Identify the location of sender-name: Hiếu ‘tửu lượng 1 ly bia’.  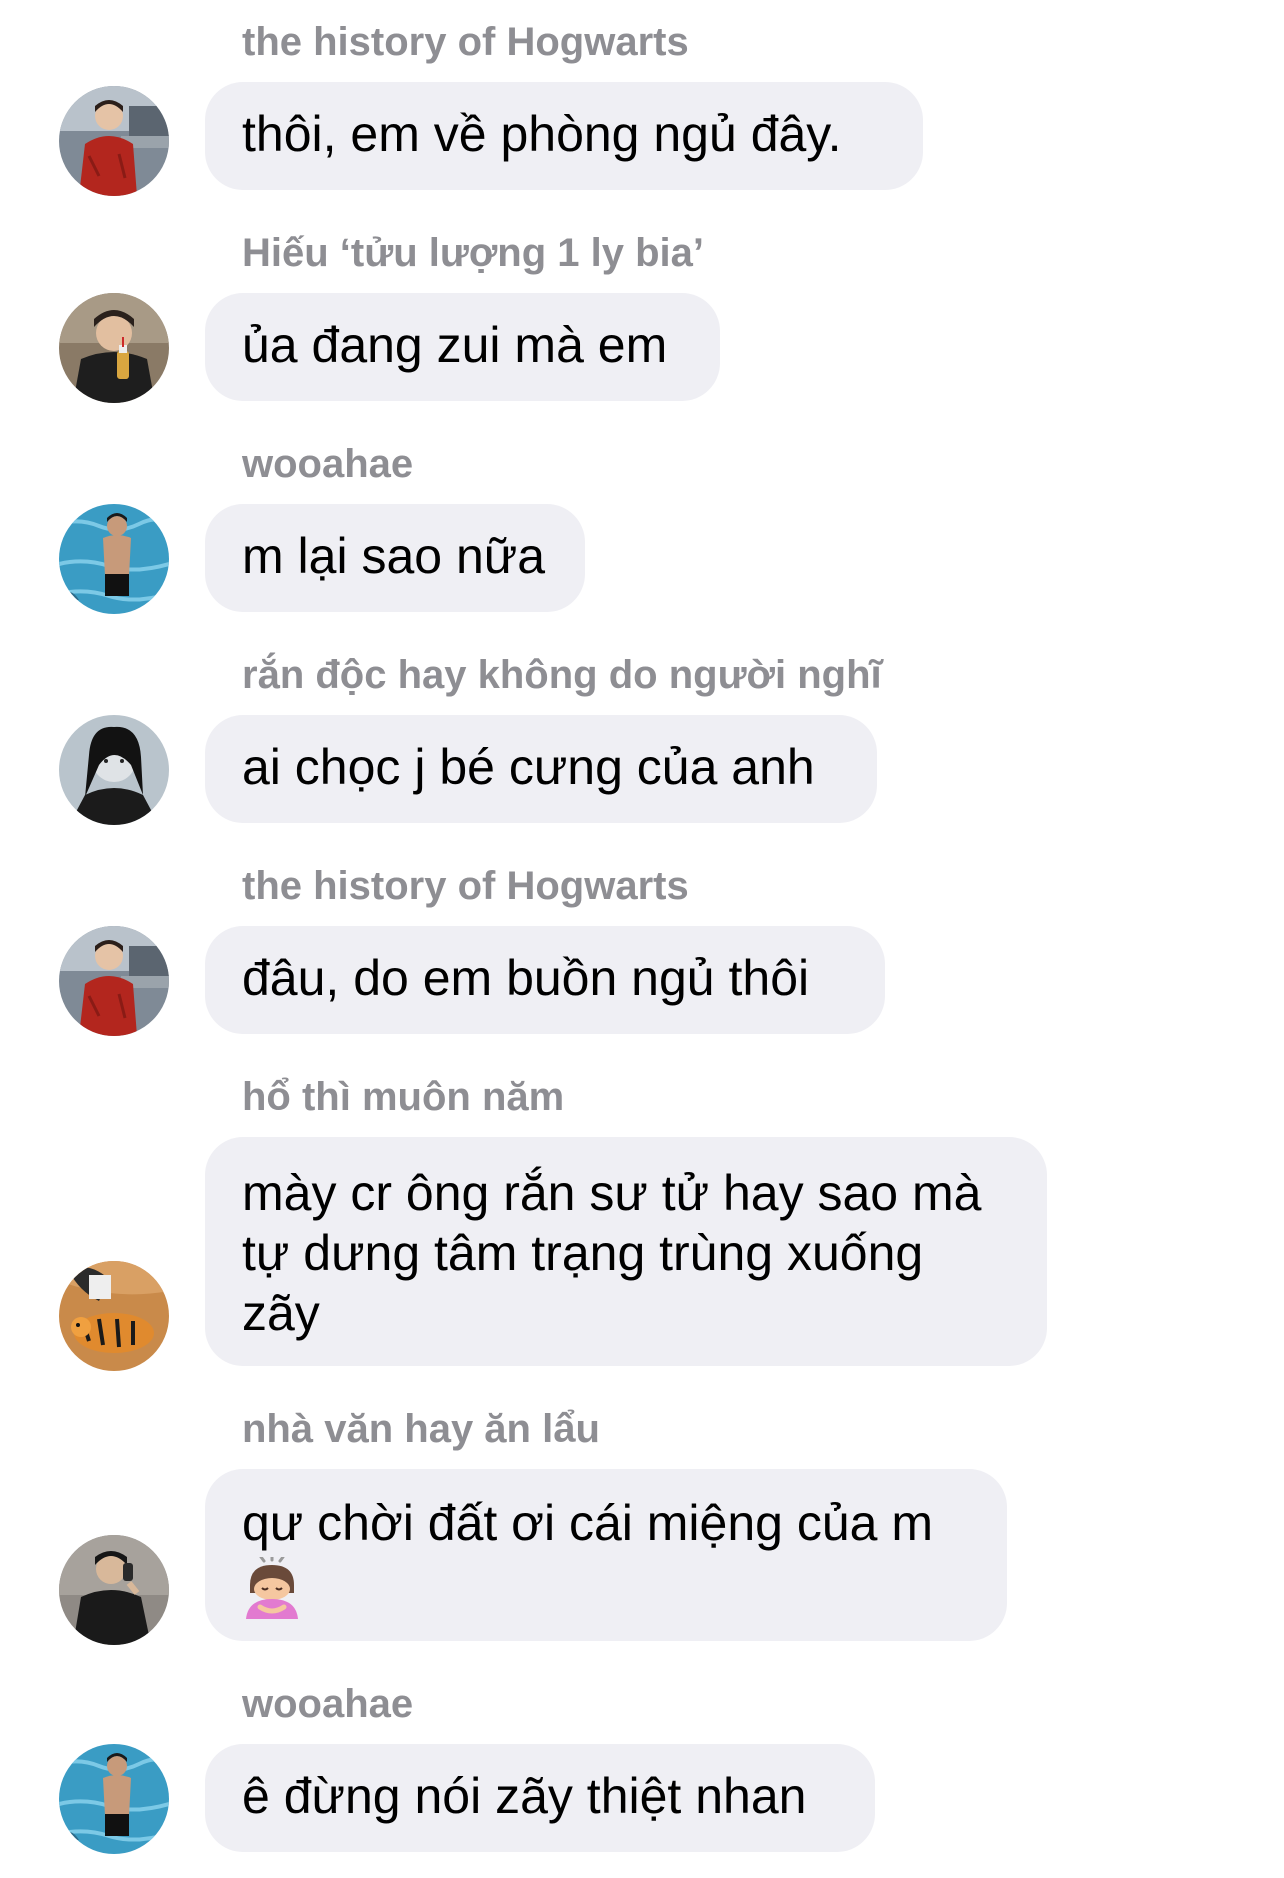
(473, 253).